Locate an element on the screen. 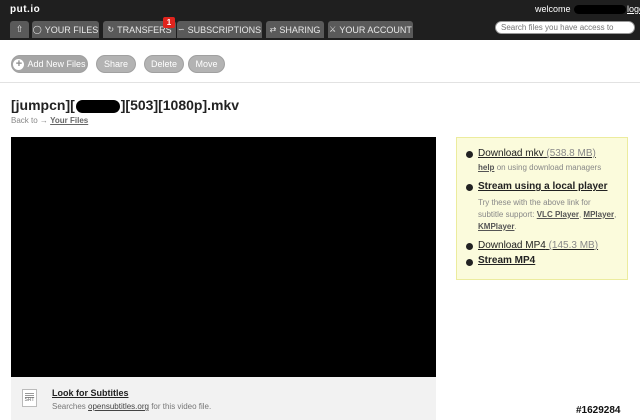  search-input is located at coordinates (565, 27).